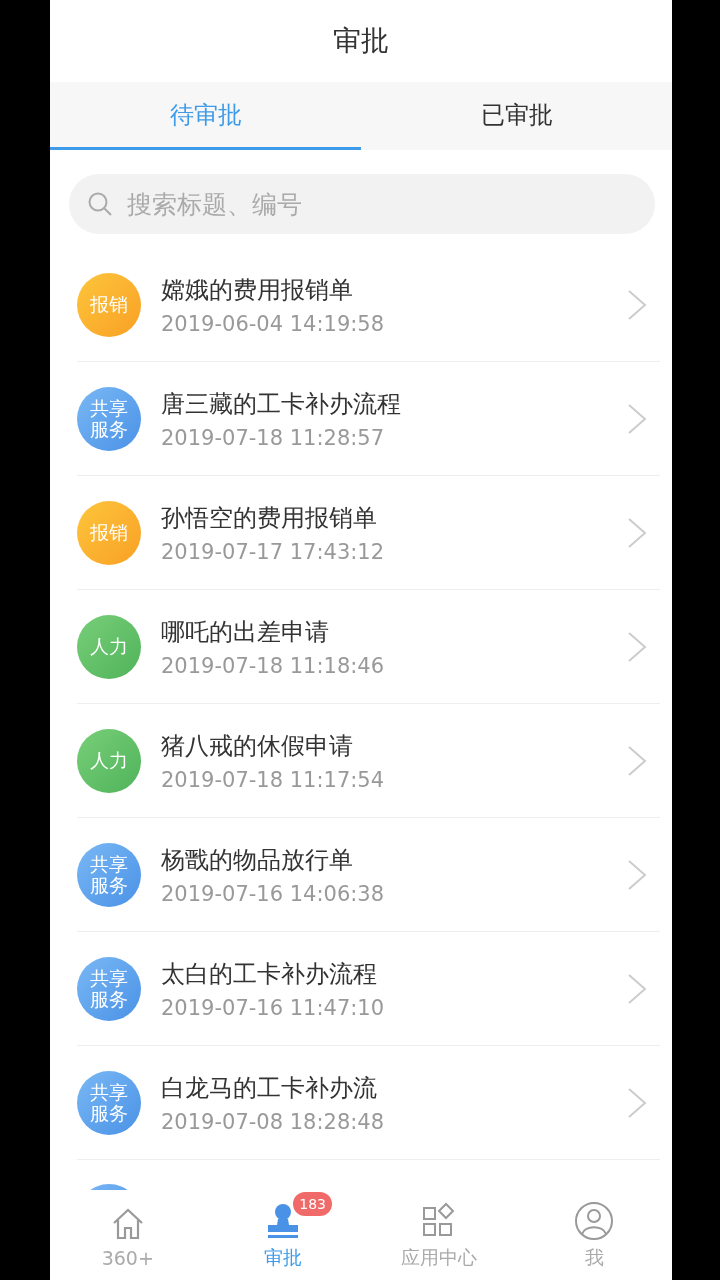 This screenshot has height=1280, width=720. I want to click on item-time: 2019-07-08 18:28:48, so click(273, 1121).